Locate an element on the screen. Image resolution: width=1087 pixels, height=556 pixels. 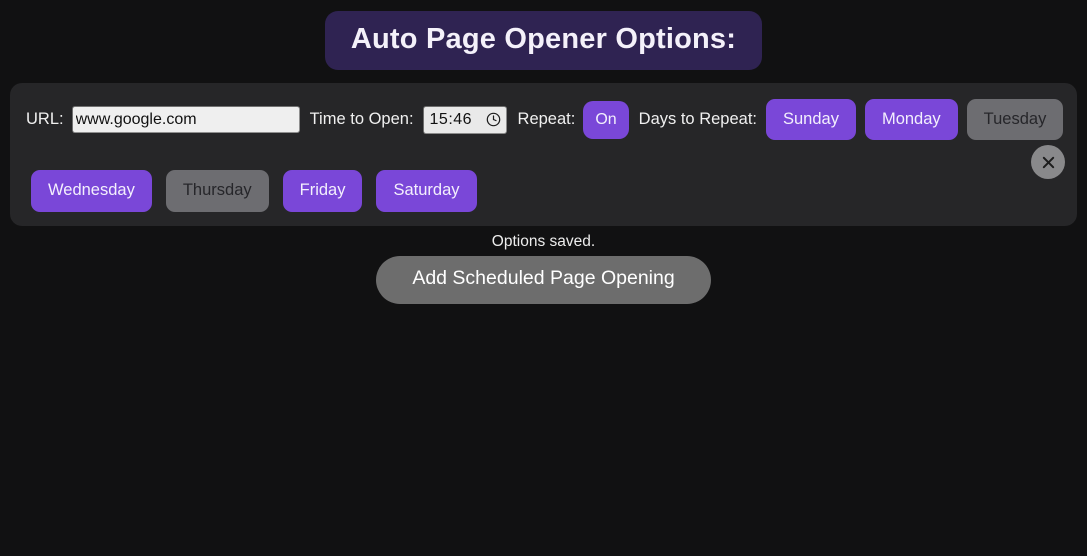
close-icon is located at coordinates (1048, 162).